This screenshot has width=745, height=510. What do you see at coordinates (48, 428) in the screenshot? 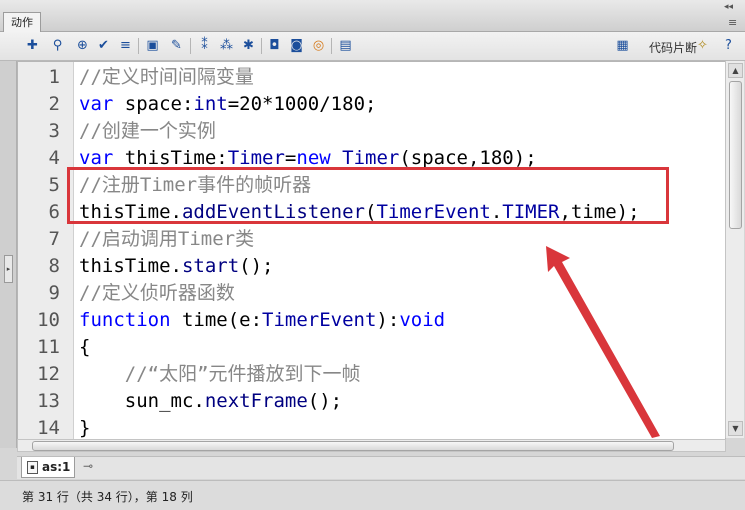
I see `line-number: 14` at bounding box center [48, 428].